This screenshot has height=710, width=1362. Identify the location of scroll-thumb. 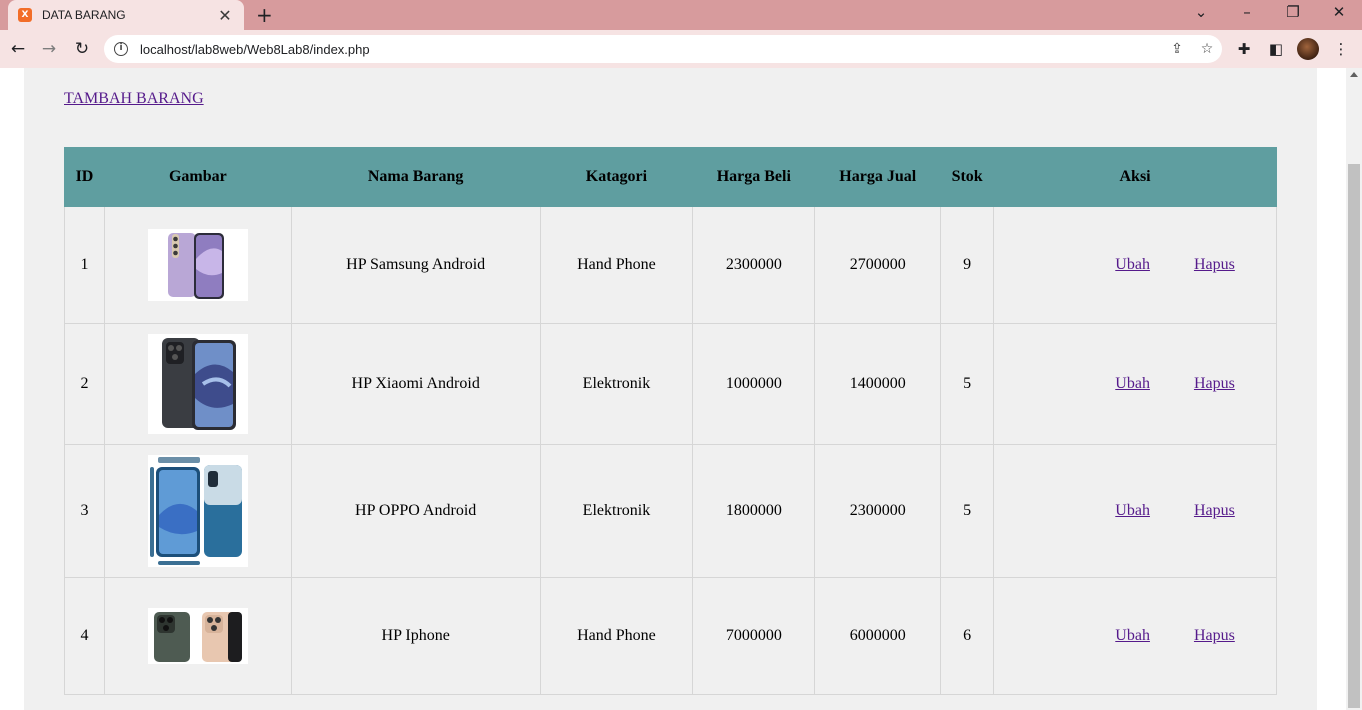
(1354, 436).